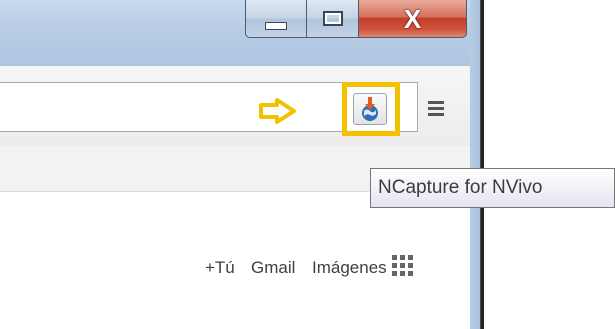  What do you see at coordinates (276, 25) in the screenshot?
I see `minimize-icon` at bounding box center [276, 25].